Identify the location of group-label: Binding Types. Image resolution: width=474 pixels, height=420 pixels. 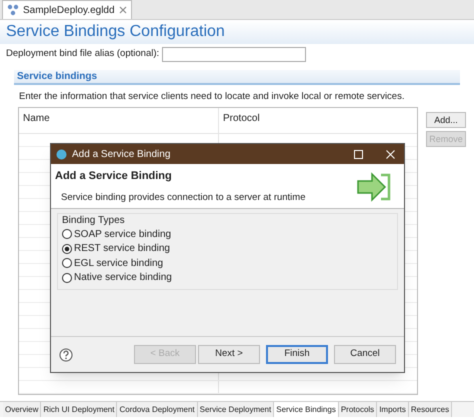
(94, 221).